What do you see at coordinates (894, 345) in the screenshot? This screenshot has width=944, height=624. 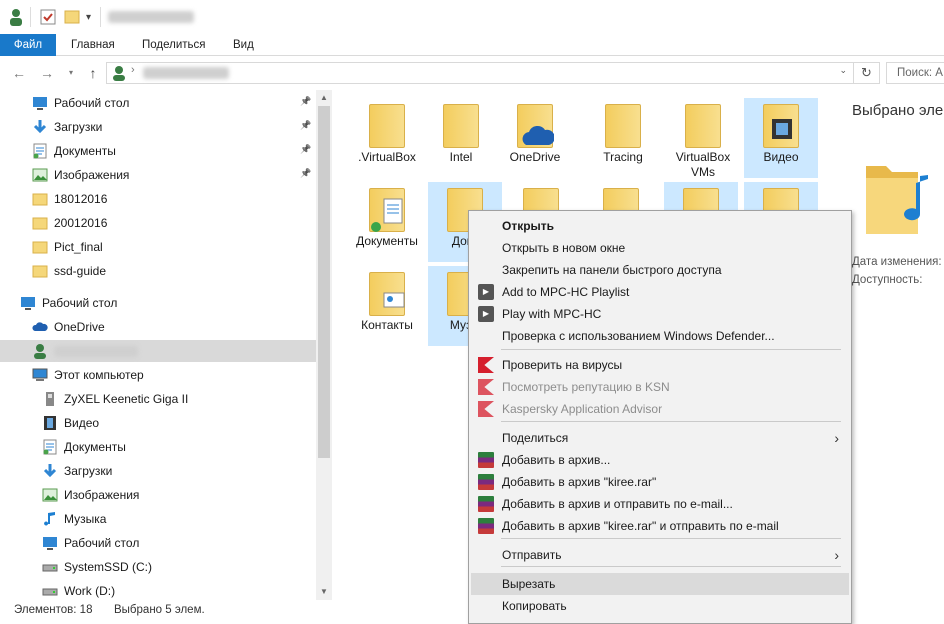 I see `details-pane: Выбрано эле Дата изменения: Доступность:` at bounding box center [894, 345].